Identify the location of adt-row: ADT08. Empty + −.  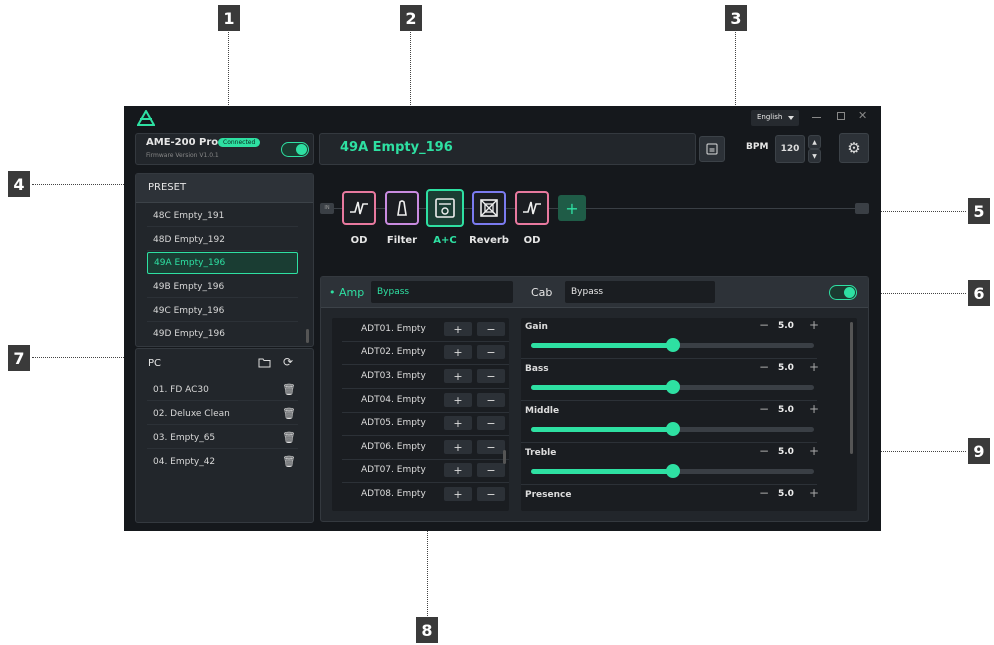
(425, 494).